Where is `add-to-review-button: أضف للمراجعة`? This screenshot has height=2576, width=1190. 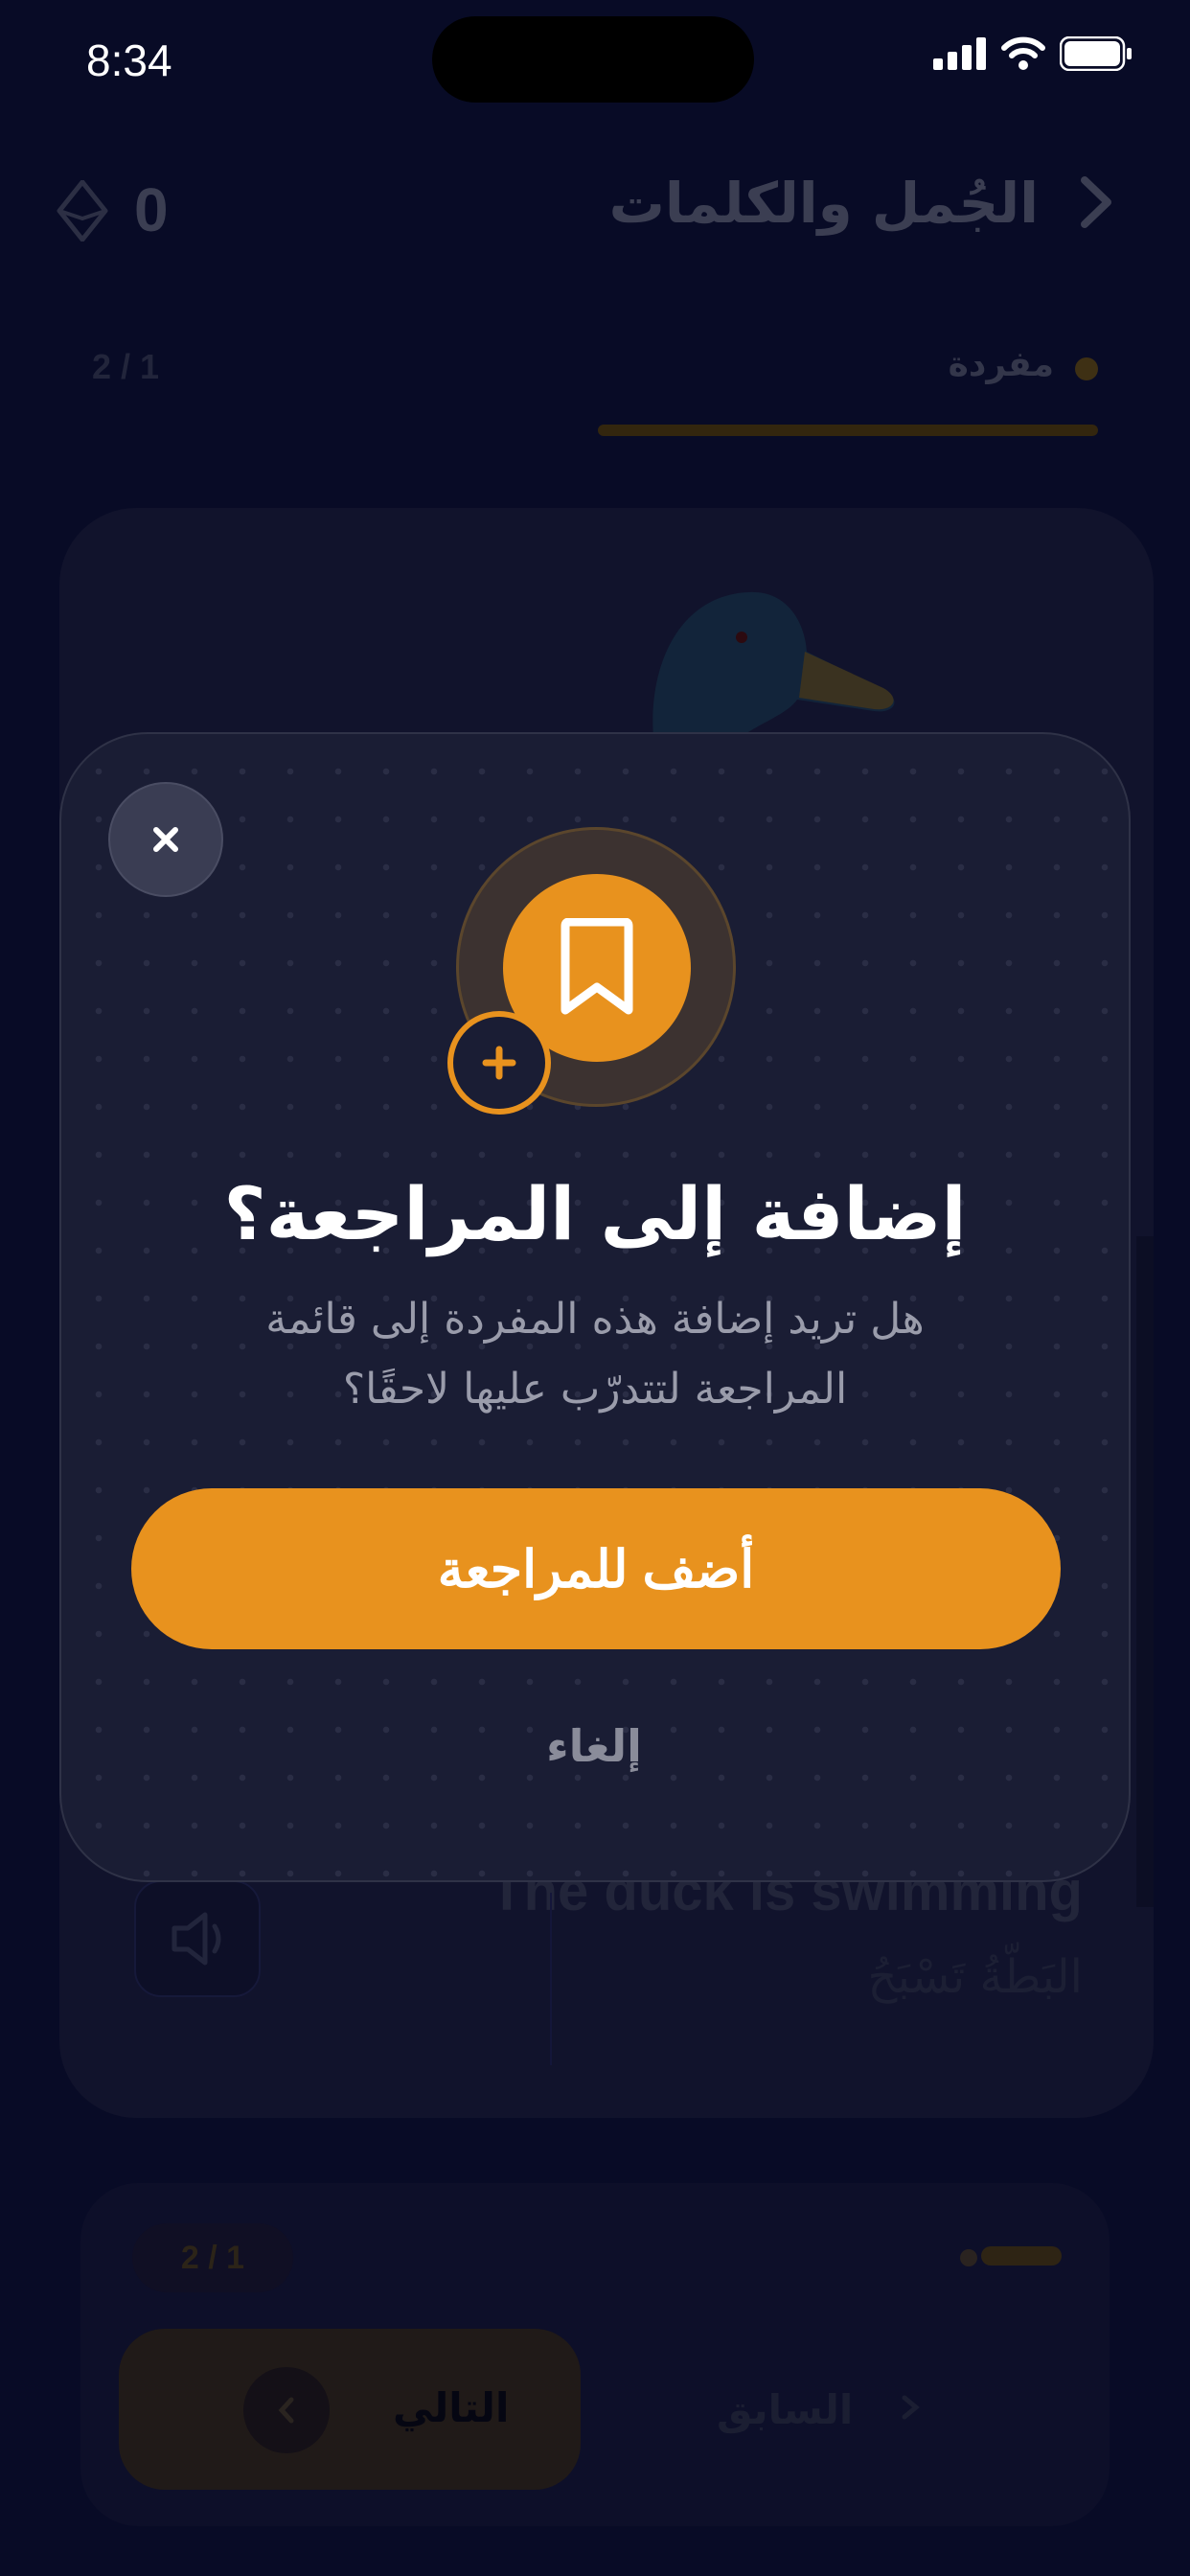 add-to-review-button: أضف للمراجعة is located at coordinates (596, 1568).